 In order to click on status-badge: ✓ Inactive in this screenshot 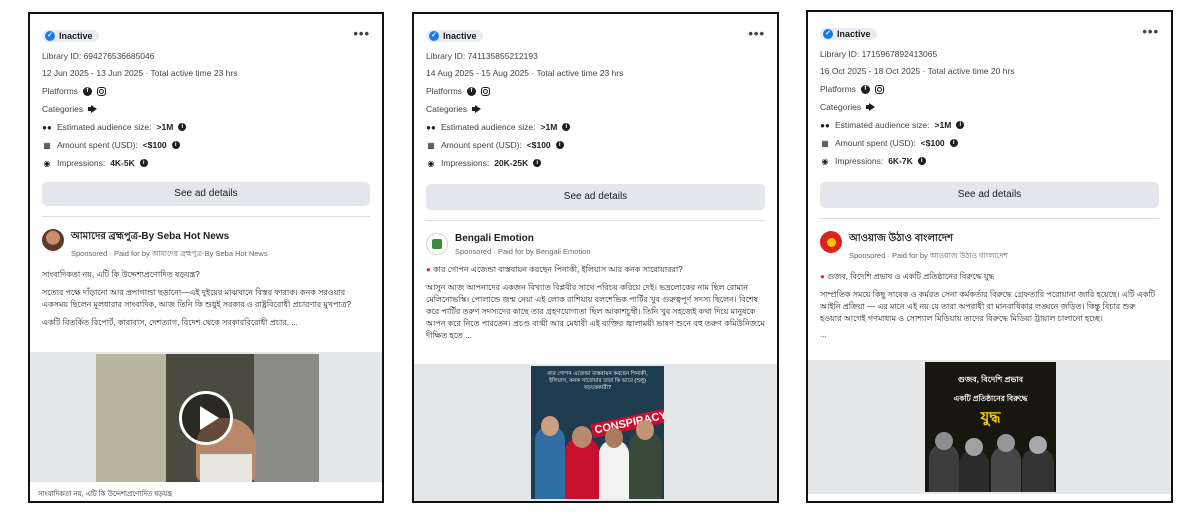, I will do `click(454, 36)`.